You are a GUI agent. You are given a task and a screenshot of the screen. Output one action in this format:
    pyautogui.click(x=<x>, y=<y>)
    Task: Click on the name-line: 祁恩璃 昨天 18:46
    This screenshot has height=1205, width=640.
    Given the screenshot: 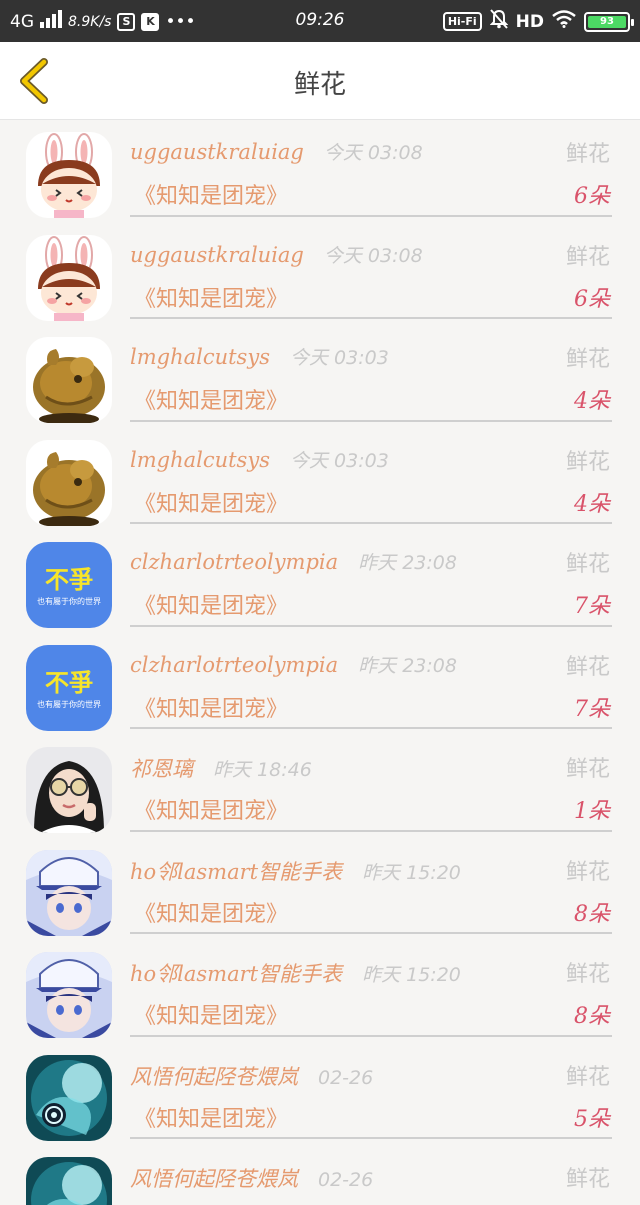 What is the action you would take?
    pyautogui.click(x=221, y=768)
    